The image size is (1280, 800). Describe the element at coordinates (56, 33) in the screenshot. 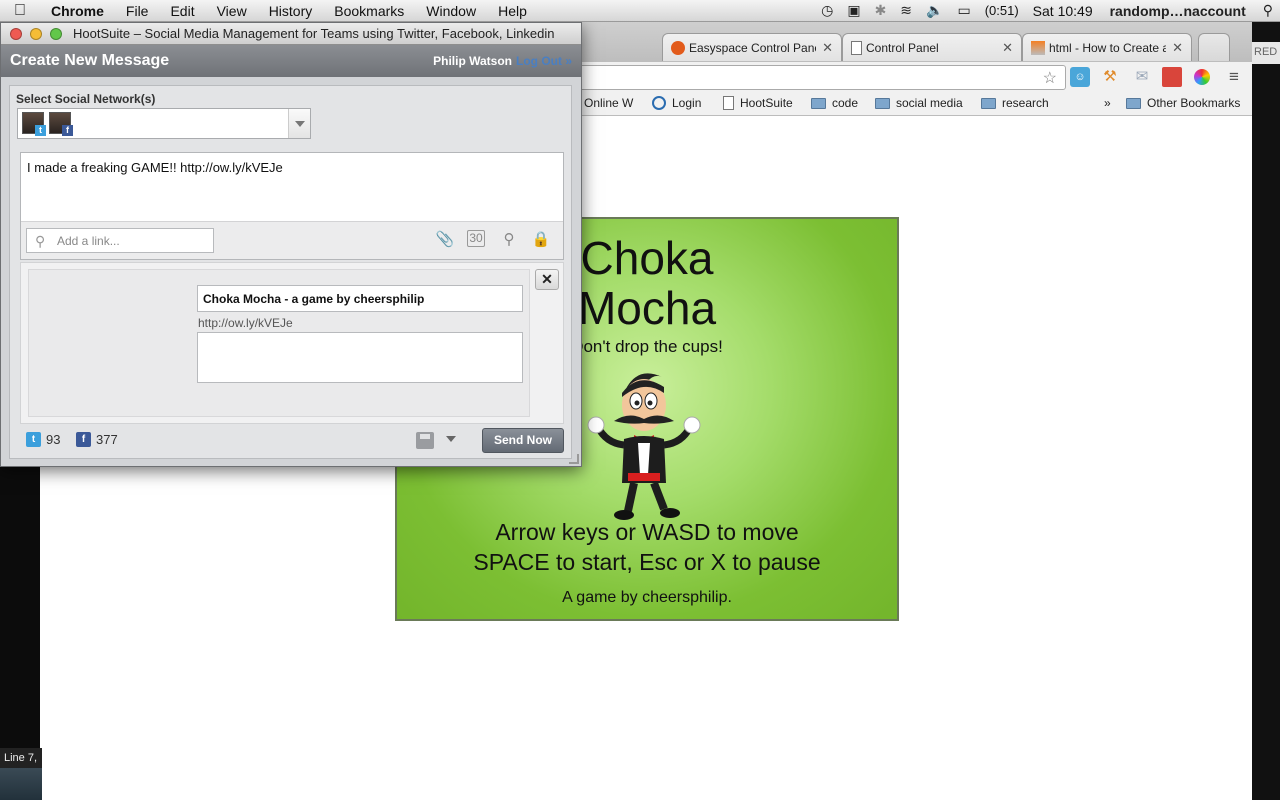

I see `zoom-window-icon` at that location.